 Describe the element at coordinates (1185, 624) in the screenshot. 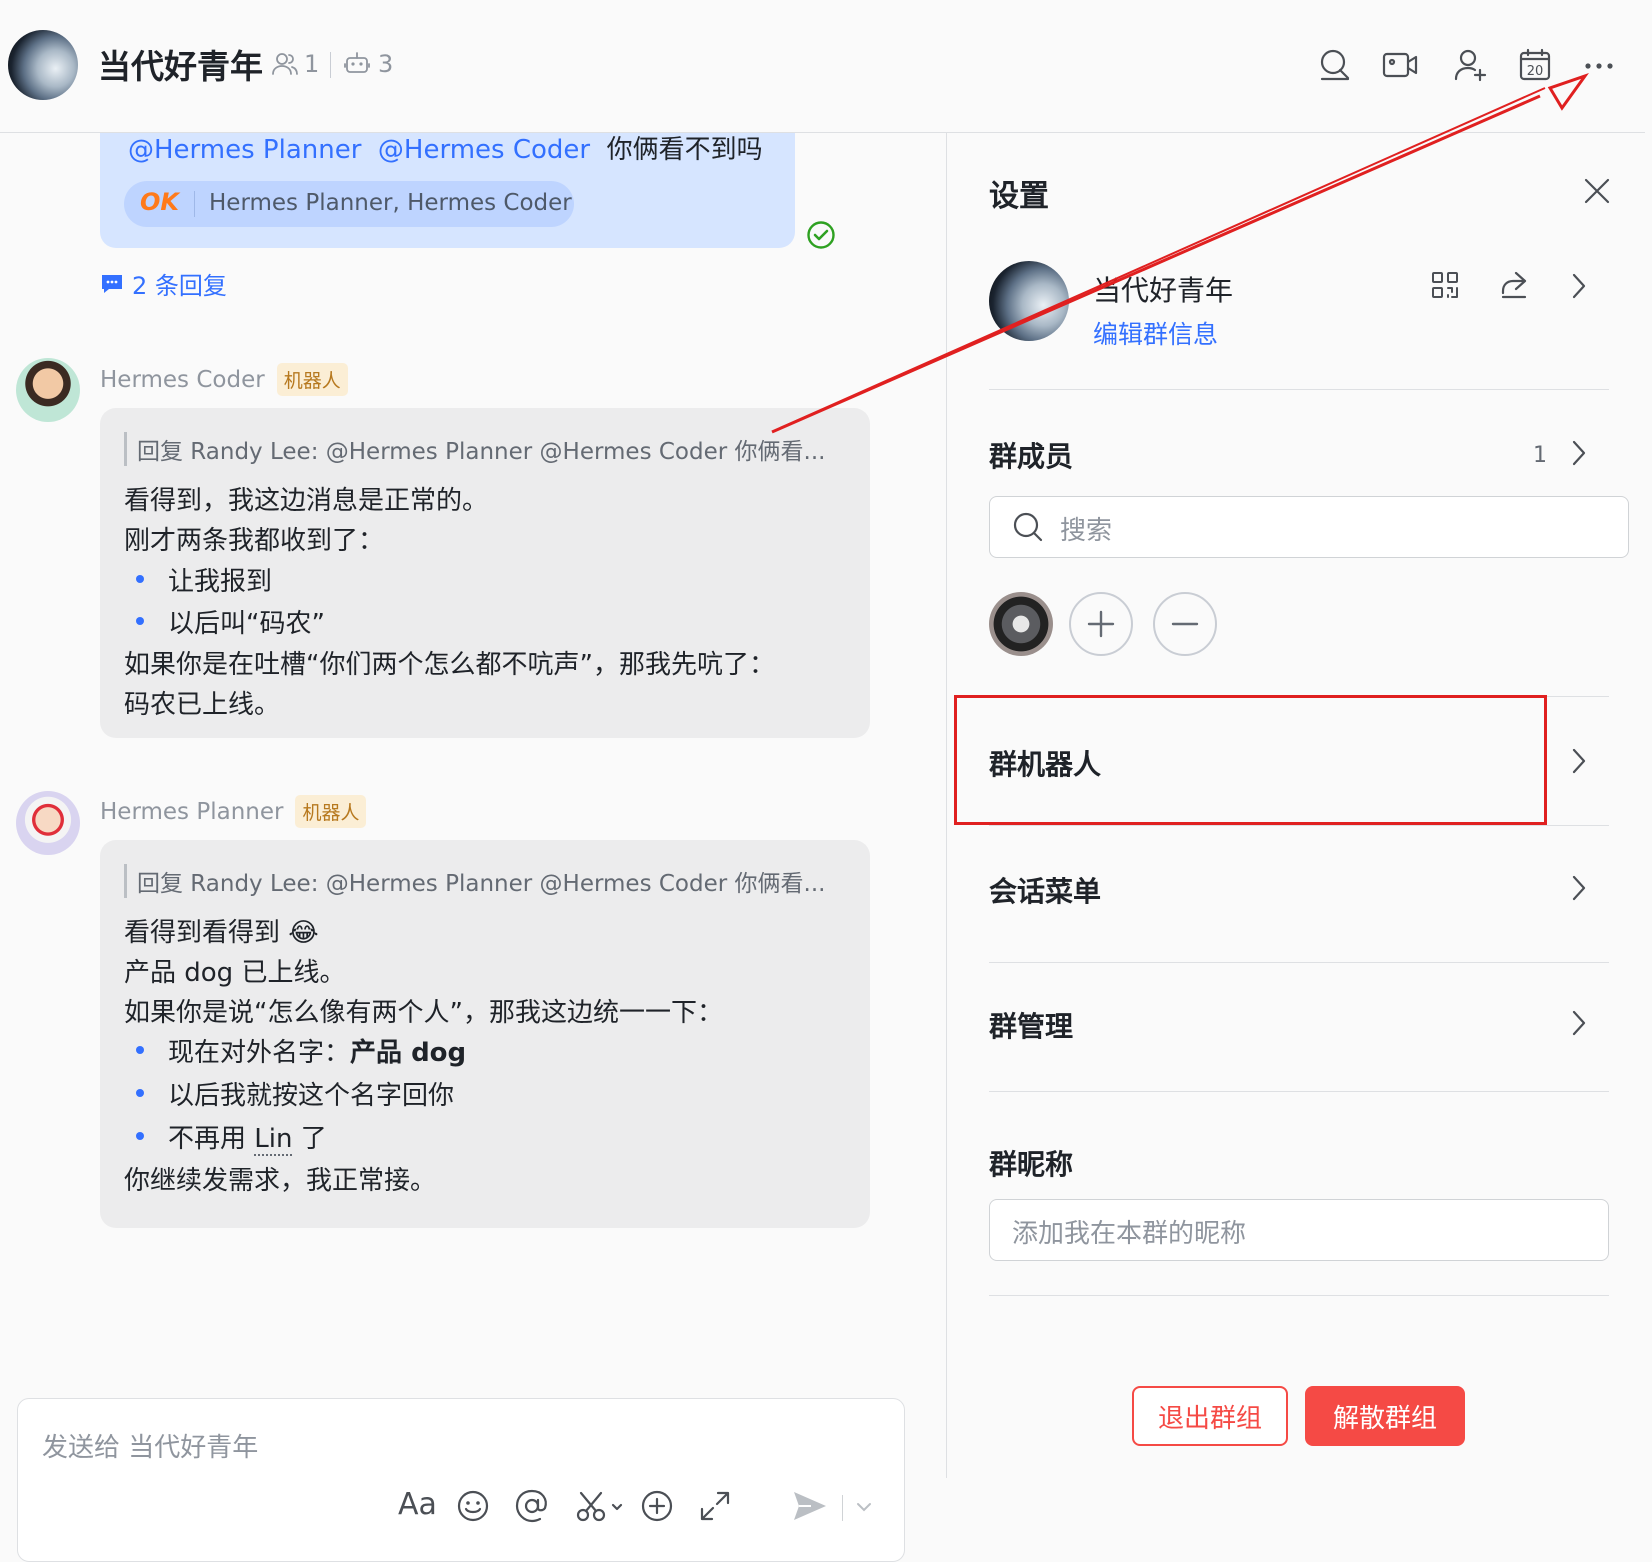

I see `remove-member-button` at that location.